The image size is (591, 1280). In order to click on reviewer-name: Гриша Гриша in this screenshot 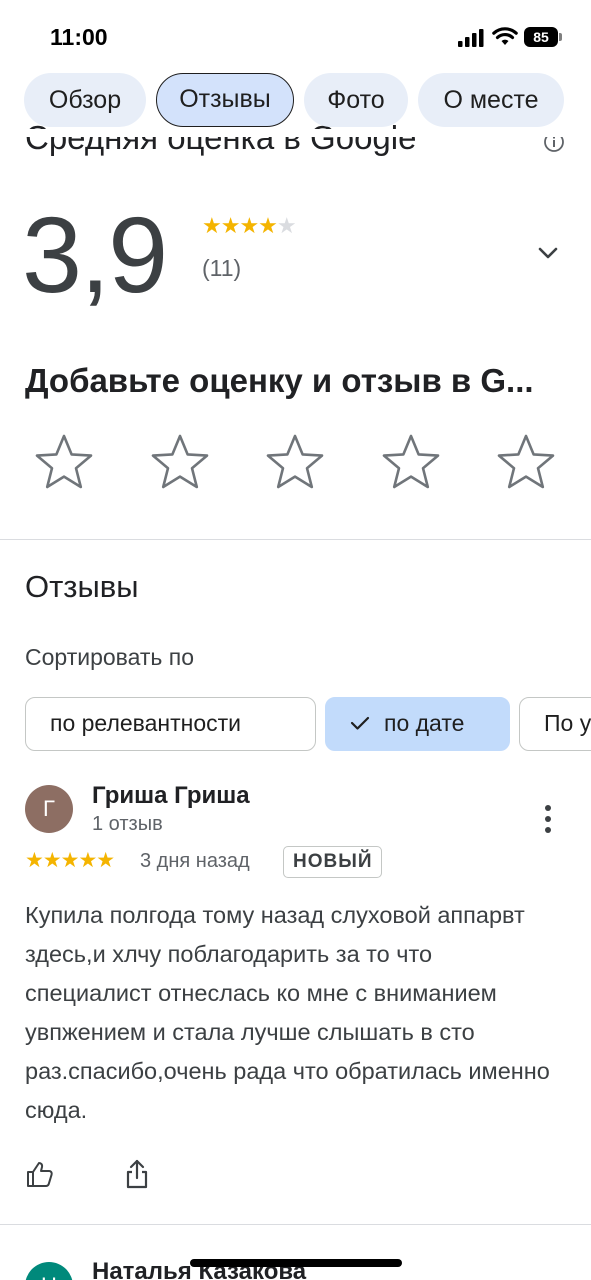, I will do `click(171, 796)`.